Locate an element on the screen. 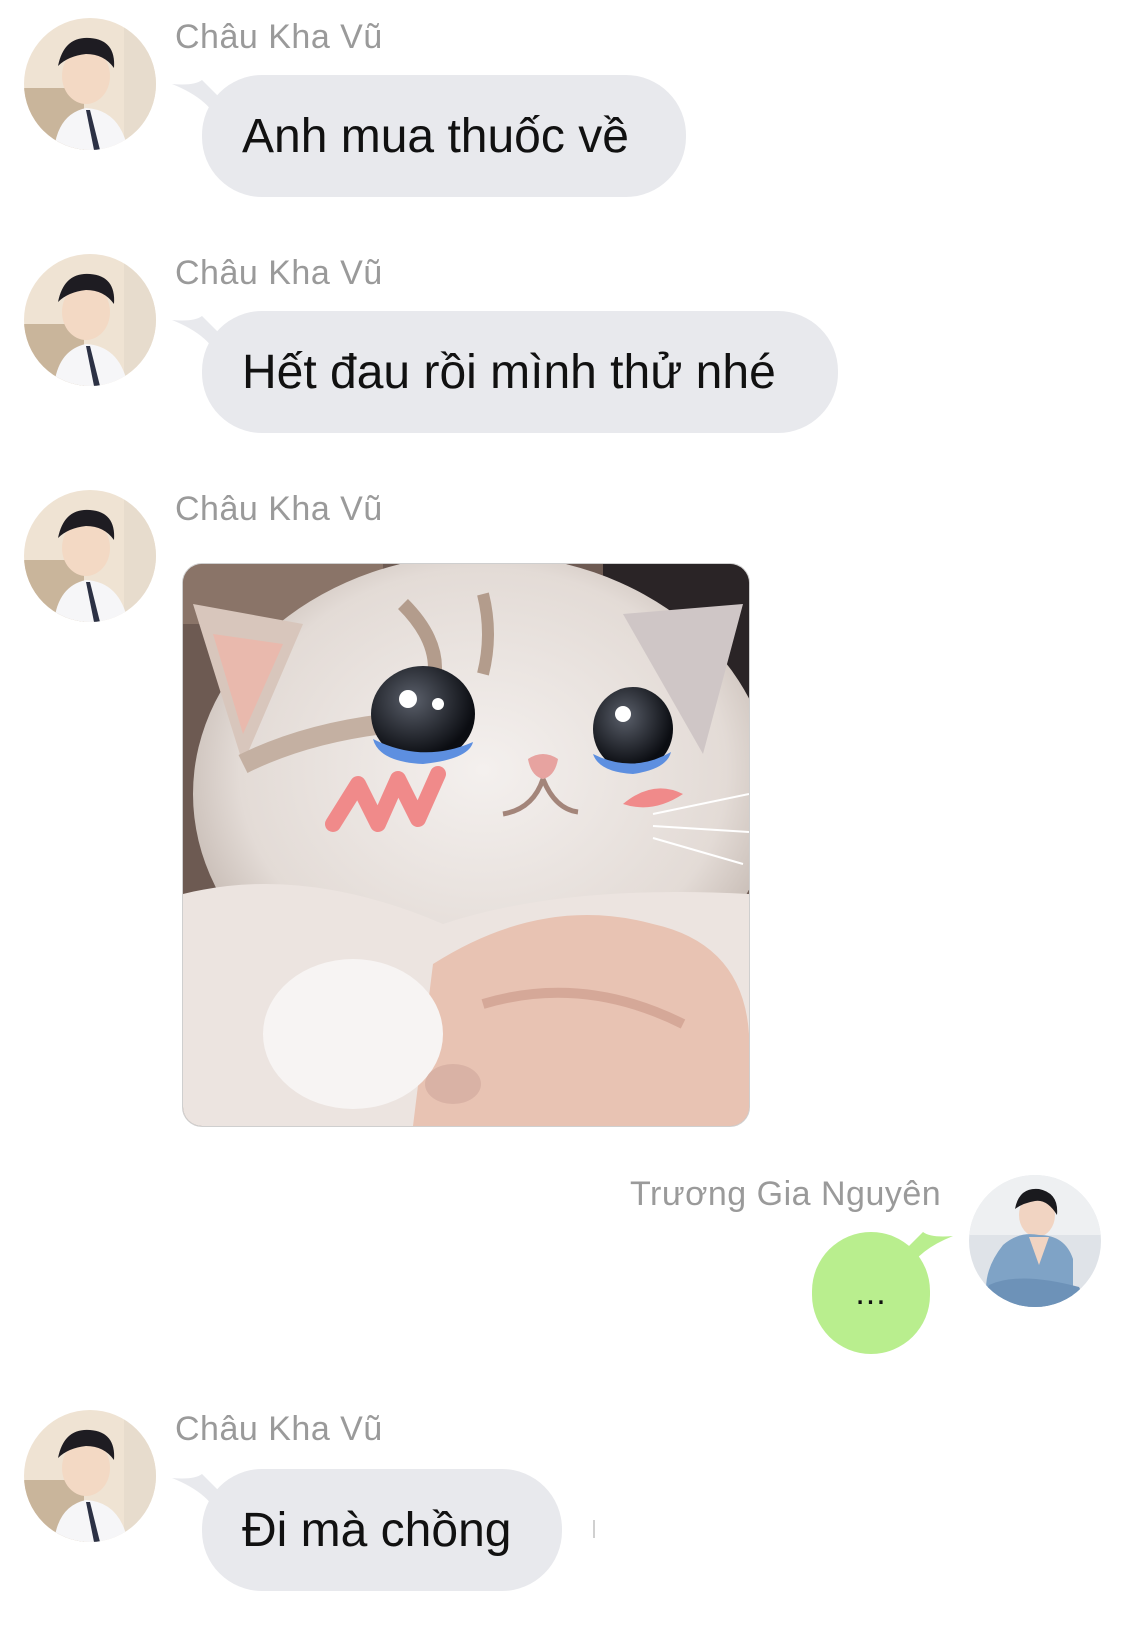  message-bubble: Đi mà chồng is located at coordinates (382, 1530).